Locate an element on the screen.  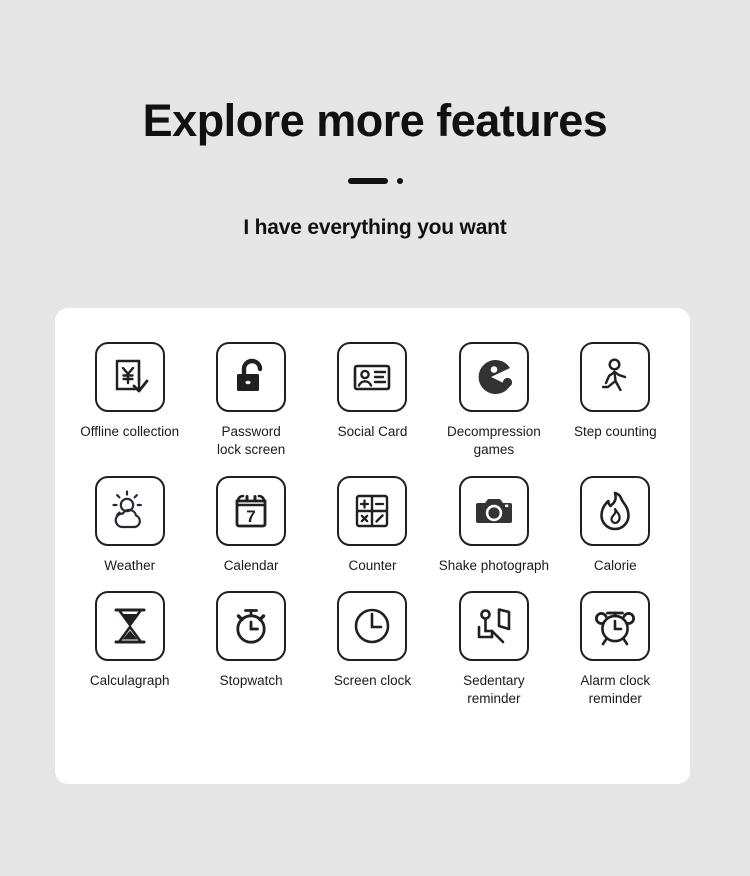
open-padlock-icon is located at coordinates (251, 377).